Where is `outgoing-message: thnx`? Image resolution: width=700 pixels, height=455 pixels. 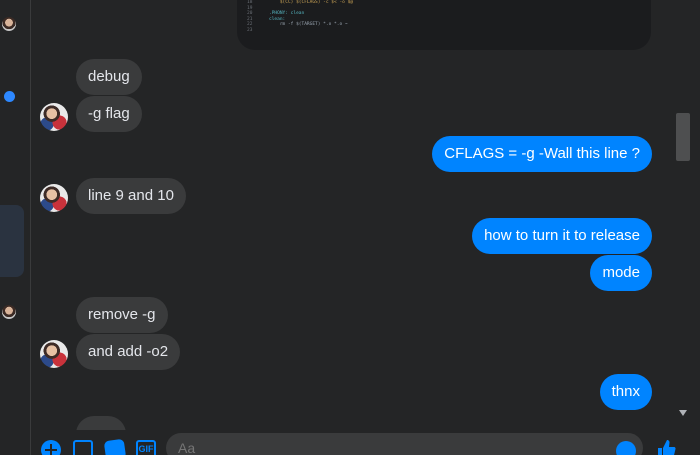
outgoing-message: thnx is located at coordinates (625, 392).